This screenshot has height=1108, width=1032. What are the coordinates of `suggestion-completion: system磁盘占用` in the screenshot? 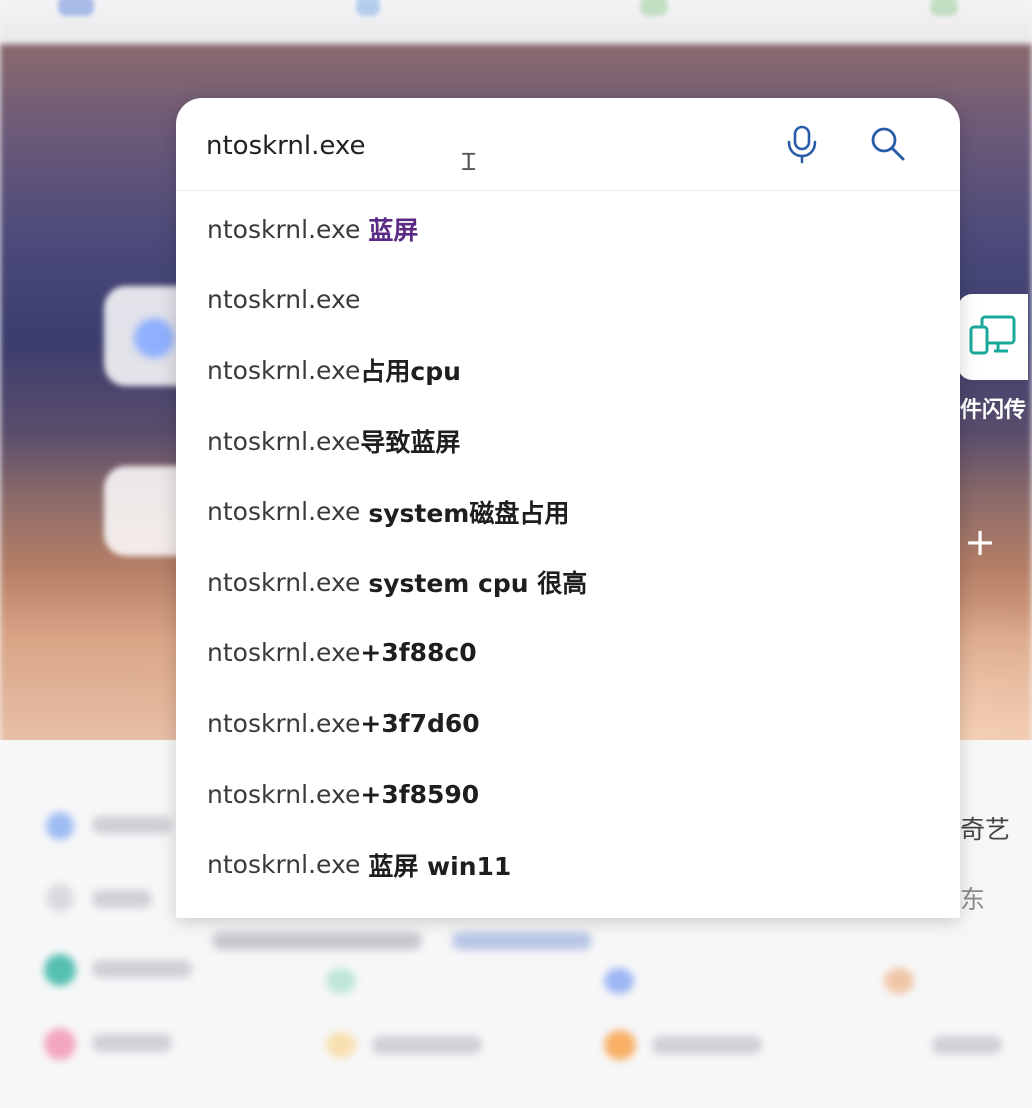 It's located at (469, 513).